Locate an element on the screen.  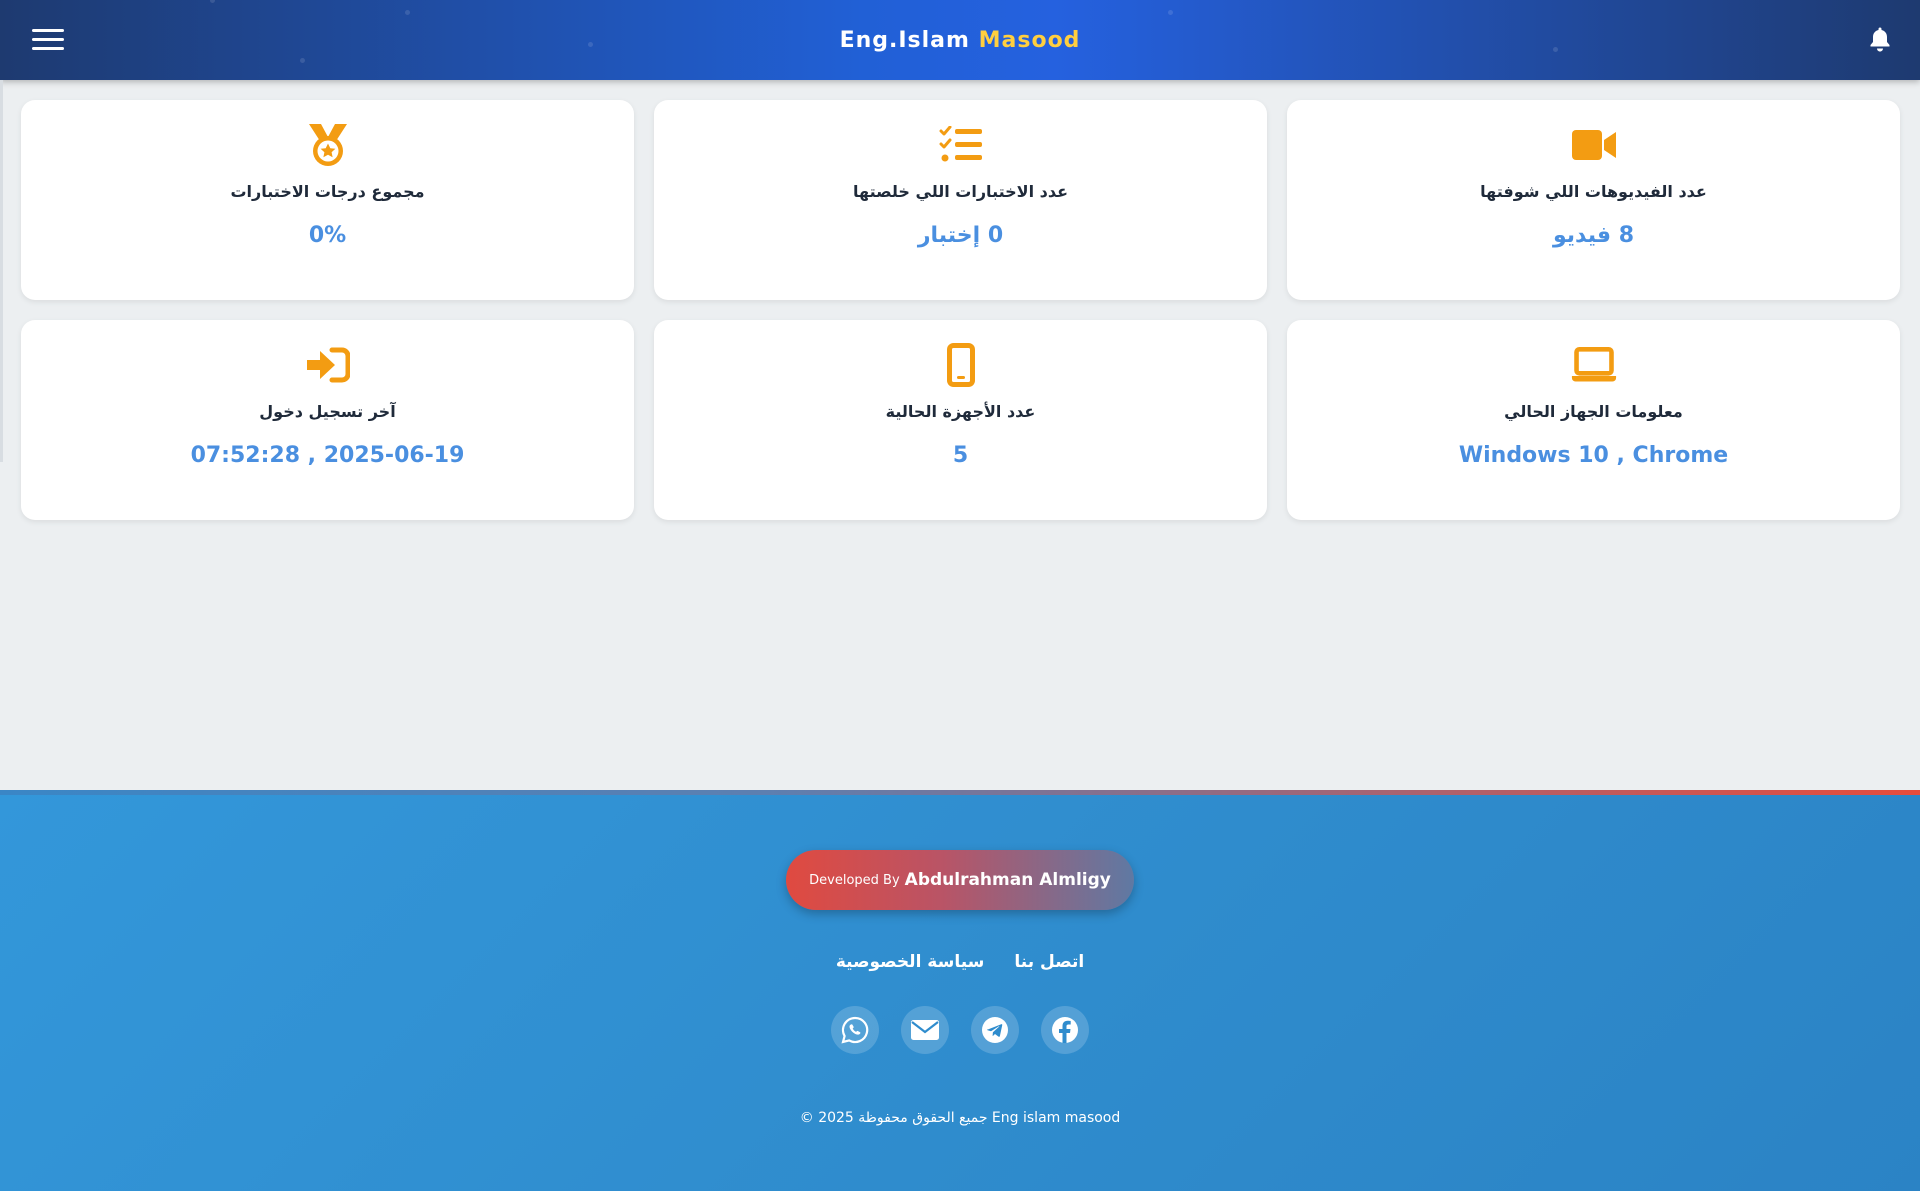
telegram-icon is located at coordinates (995, 1030).